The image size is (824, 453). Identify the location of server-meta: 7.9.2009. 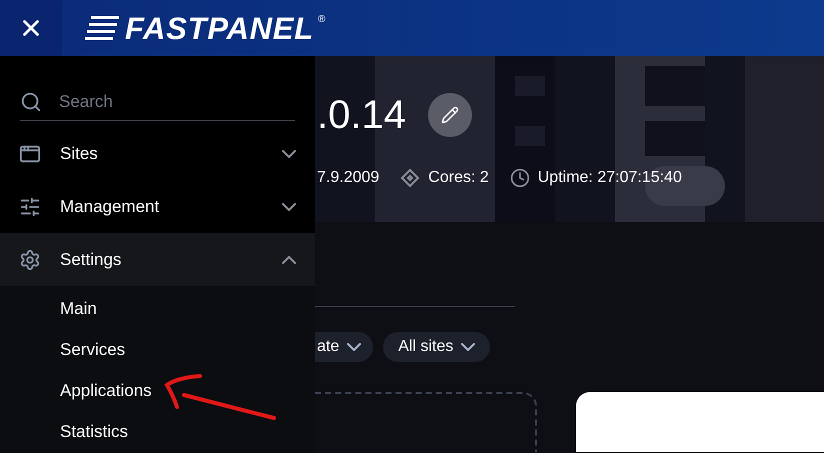
(348, 178).